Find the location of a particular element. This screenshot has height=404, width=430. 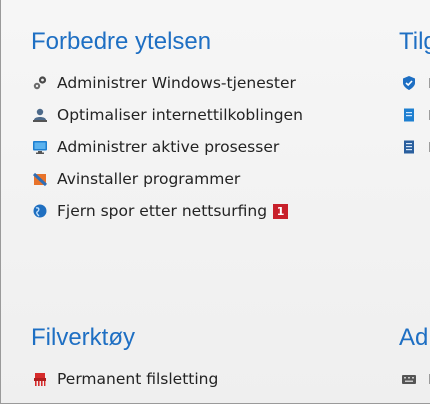

section-title-performance: Forbedre ytelsen is located at coordinates (121, 41).